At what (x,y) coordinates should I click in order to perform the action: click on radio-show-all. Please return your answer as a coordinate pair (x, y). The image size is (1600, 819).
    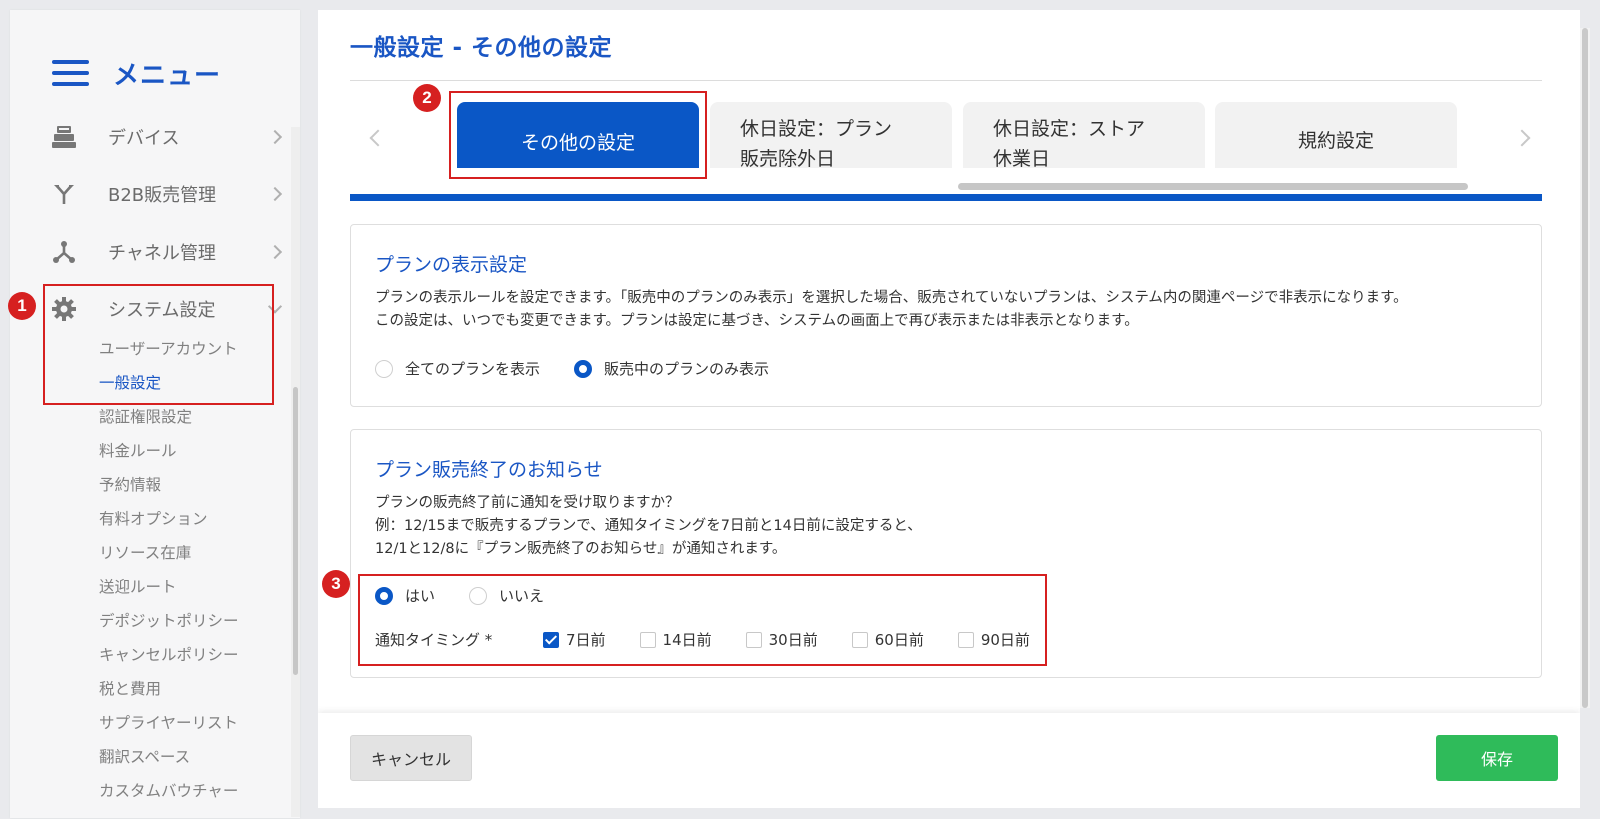
    Looking at the image, I should click on (384, 368).